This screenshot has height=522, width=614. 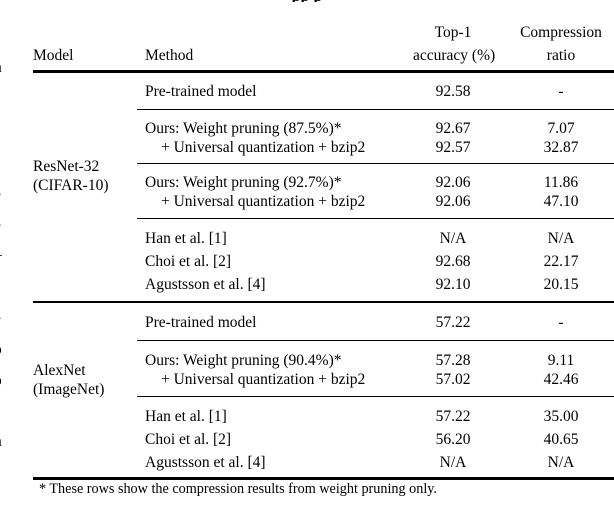 I want to click on column-header-model: Model, so click(x=53, y=55).